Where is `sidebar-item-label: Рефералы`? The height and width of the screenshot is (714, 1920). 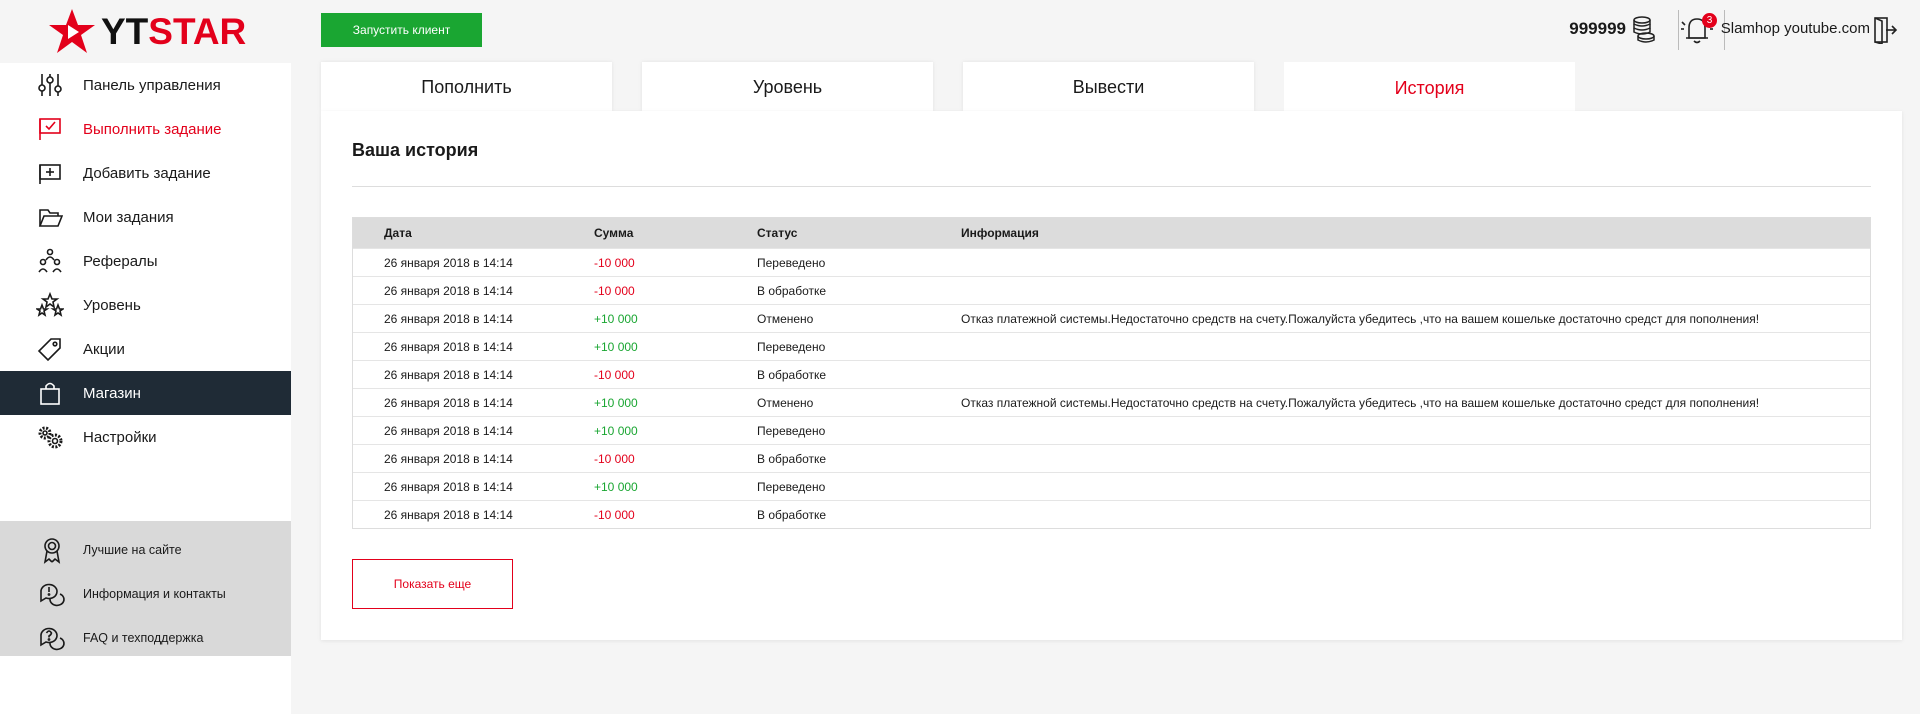 sidebar-item-label: Рефералы is located at coordinates (120, 261).